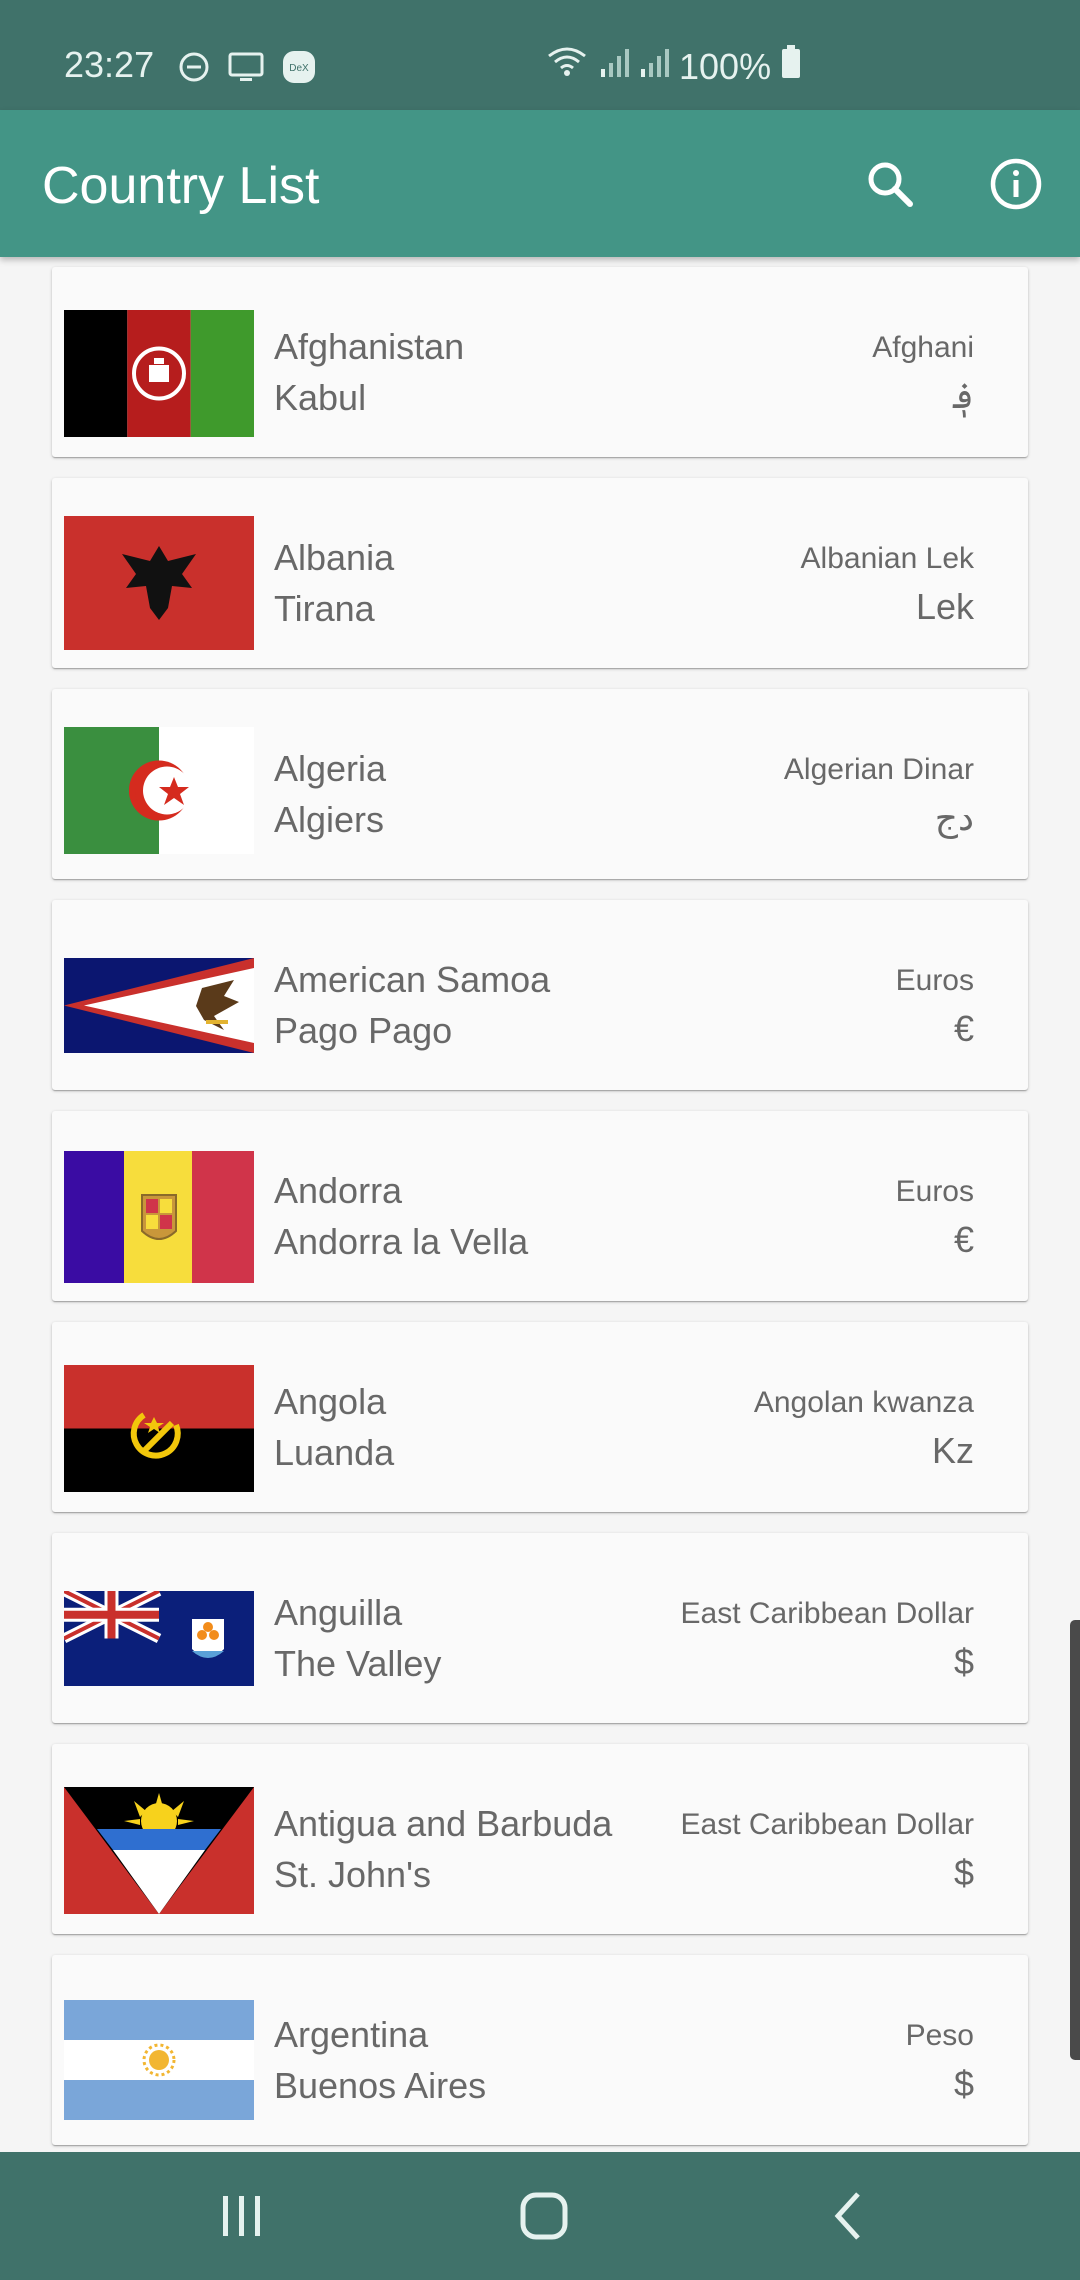 Image resolution: width=1080 pixels, height=2280 pixels. I want to click on country-card-angola: Angola Luanda Angolan kwanza Kz, so click(540, 1417).